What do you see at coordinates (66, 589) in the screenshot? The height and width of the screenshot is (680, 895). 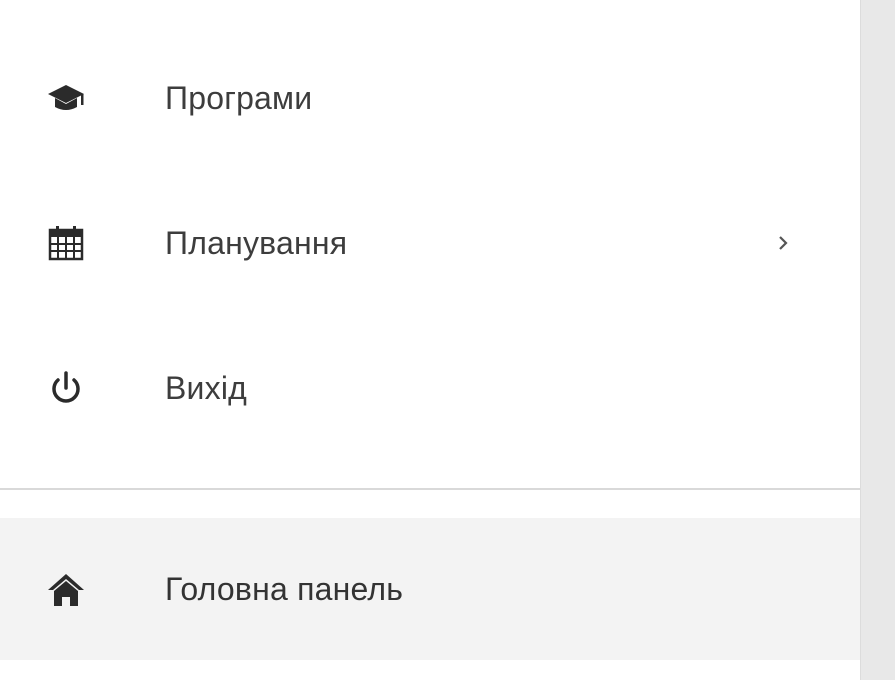 I see `home-icon` at bounding box center [66, 589].